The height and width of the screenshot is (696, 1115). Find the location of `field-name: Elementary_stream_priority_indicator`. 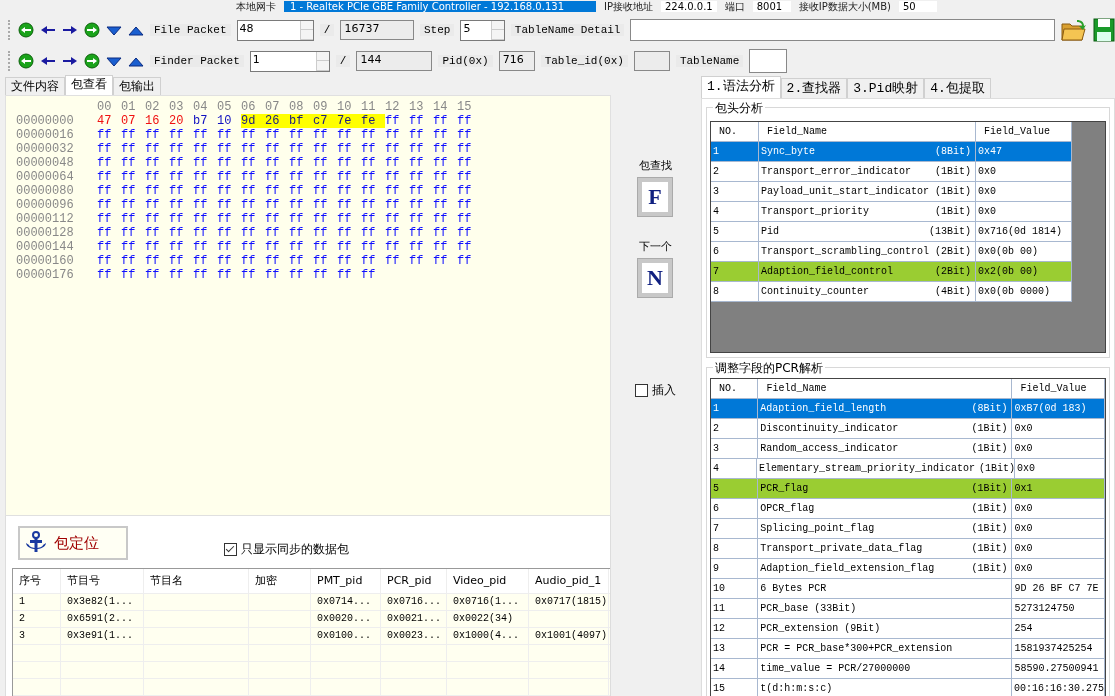

field-name: Elementary_stream_priority_indicator is located at coordinates (867, 469).